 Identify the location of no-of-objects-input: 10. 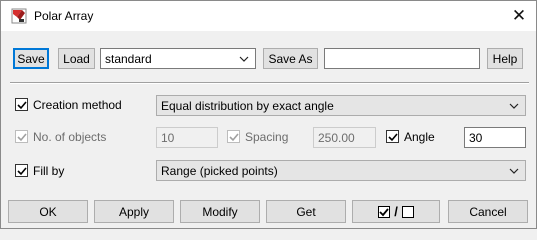
(187, 137).